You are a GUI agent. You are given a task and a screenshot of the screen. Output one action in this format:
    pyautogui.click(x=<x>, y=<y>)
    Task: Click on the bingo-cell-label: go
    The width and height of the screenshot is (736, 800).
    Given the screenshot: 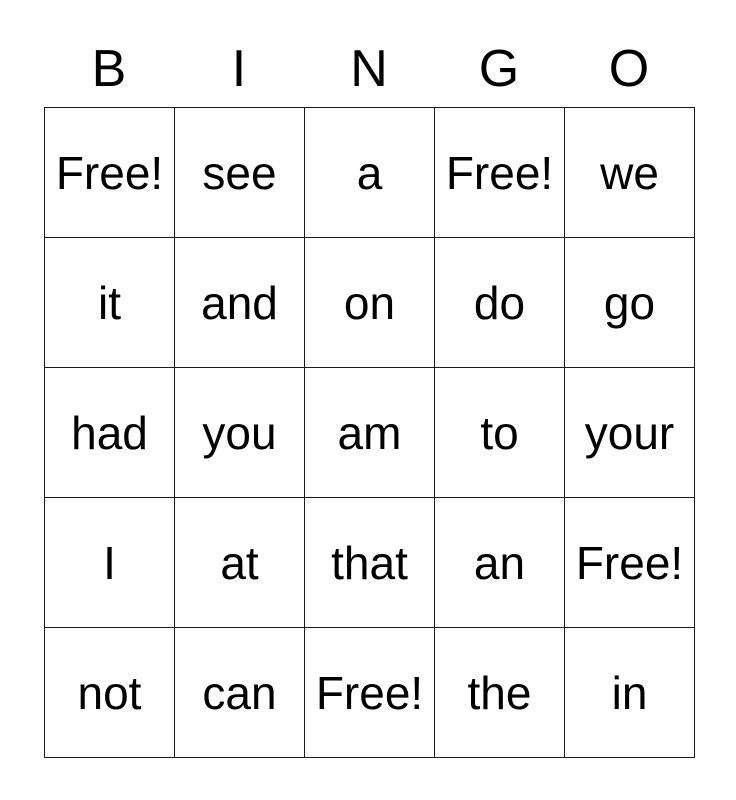 What is the action you would take?
    pyautogui.click(x=629, y=302)
    